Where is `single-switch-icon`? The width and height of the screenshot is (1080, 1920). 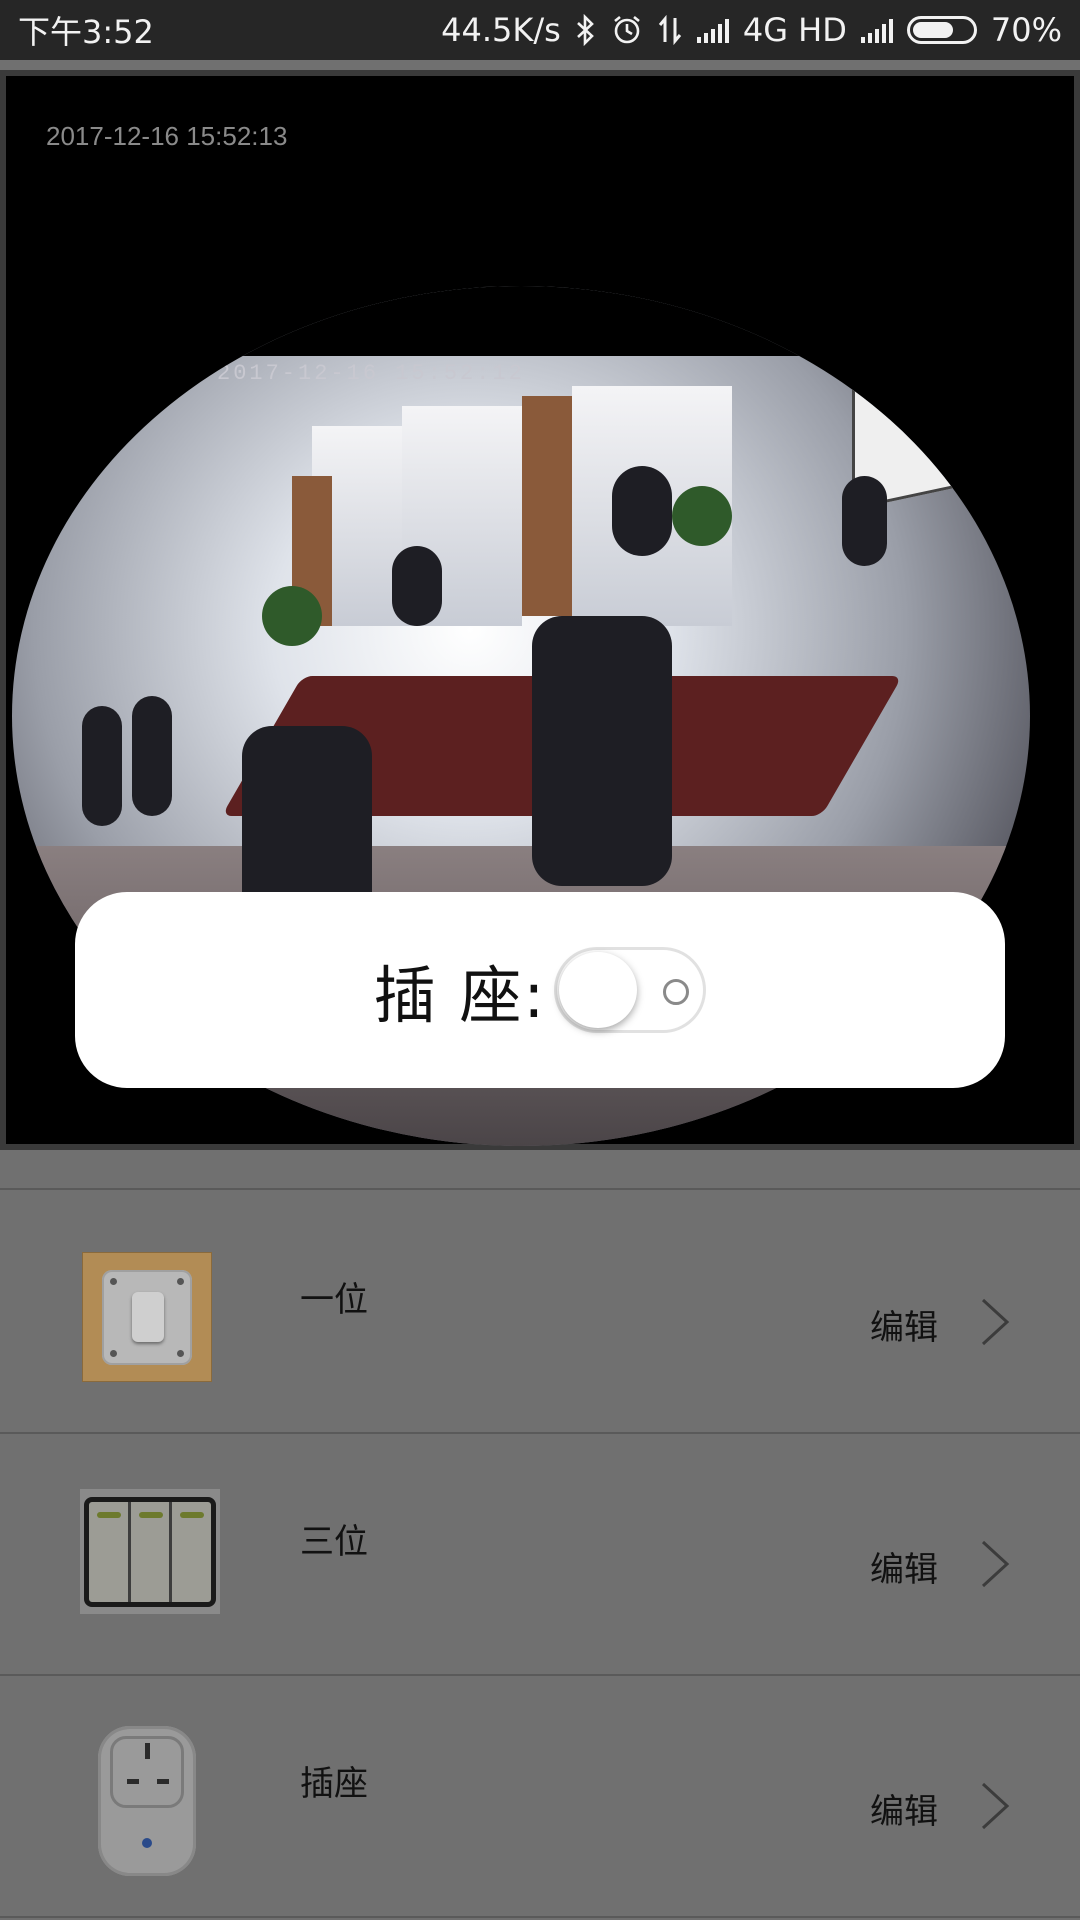
single-switch-icon is located at coordinates (147, 1317).